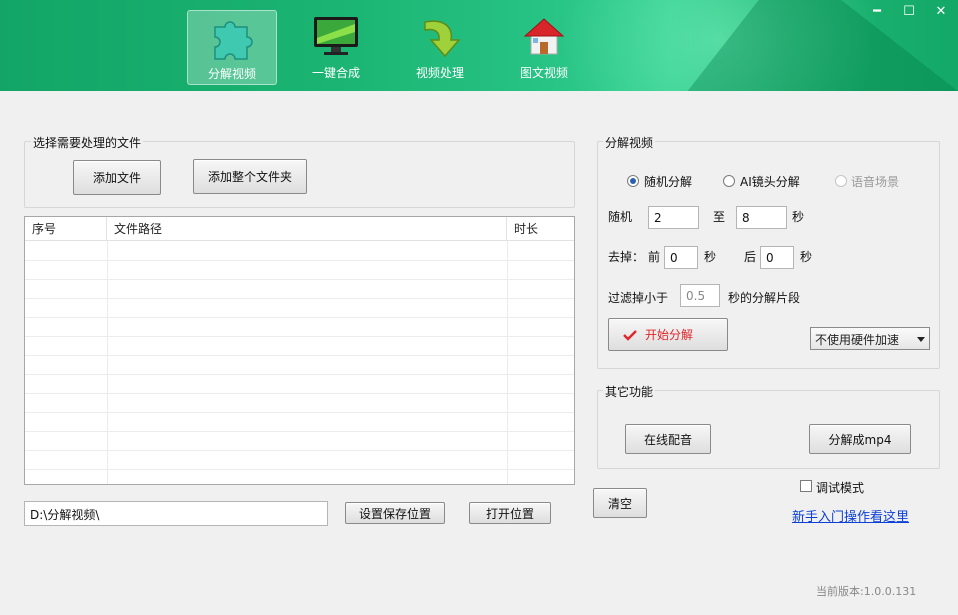  Describe the element at coordinates (700, 295) in the screenshot. I see `filter-min-field: 0.5` at that location.